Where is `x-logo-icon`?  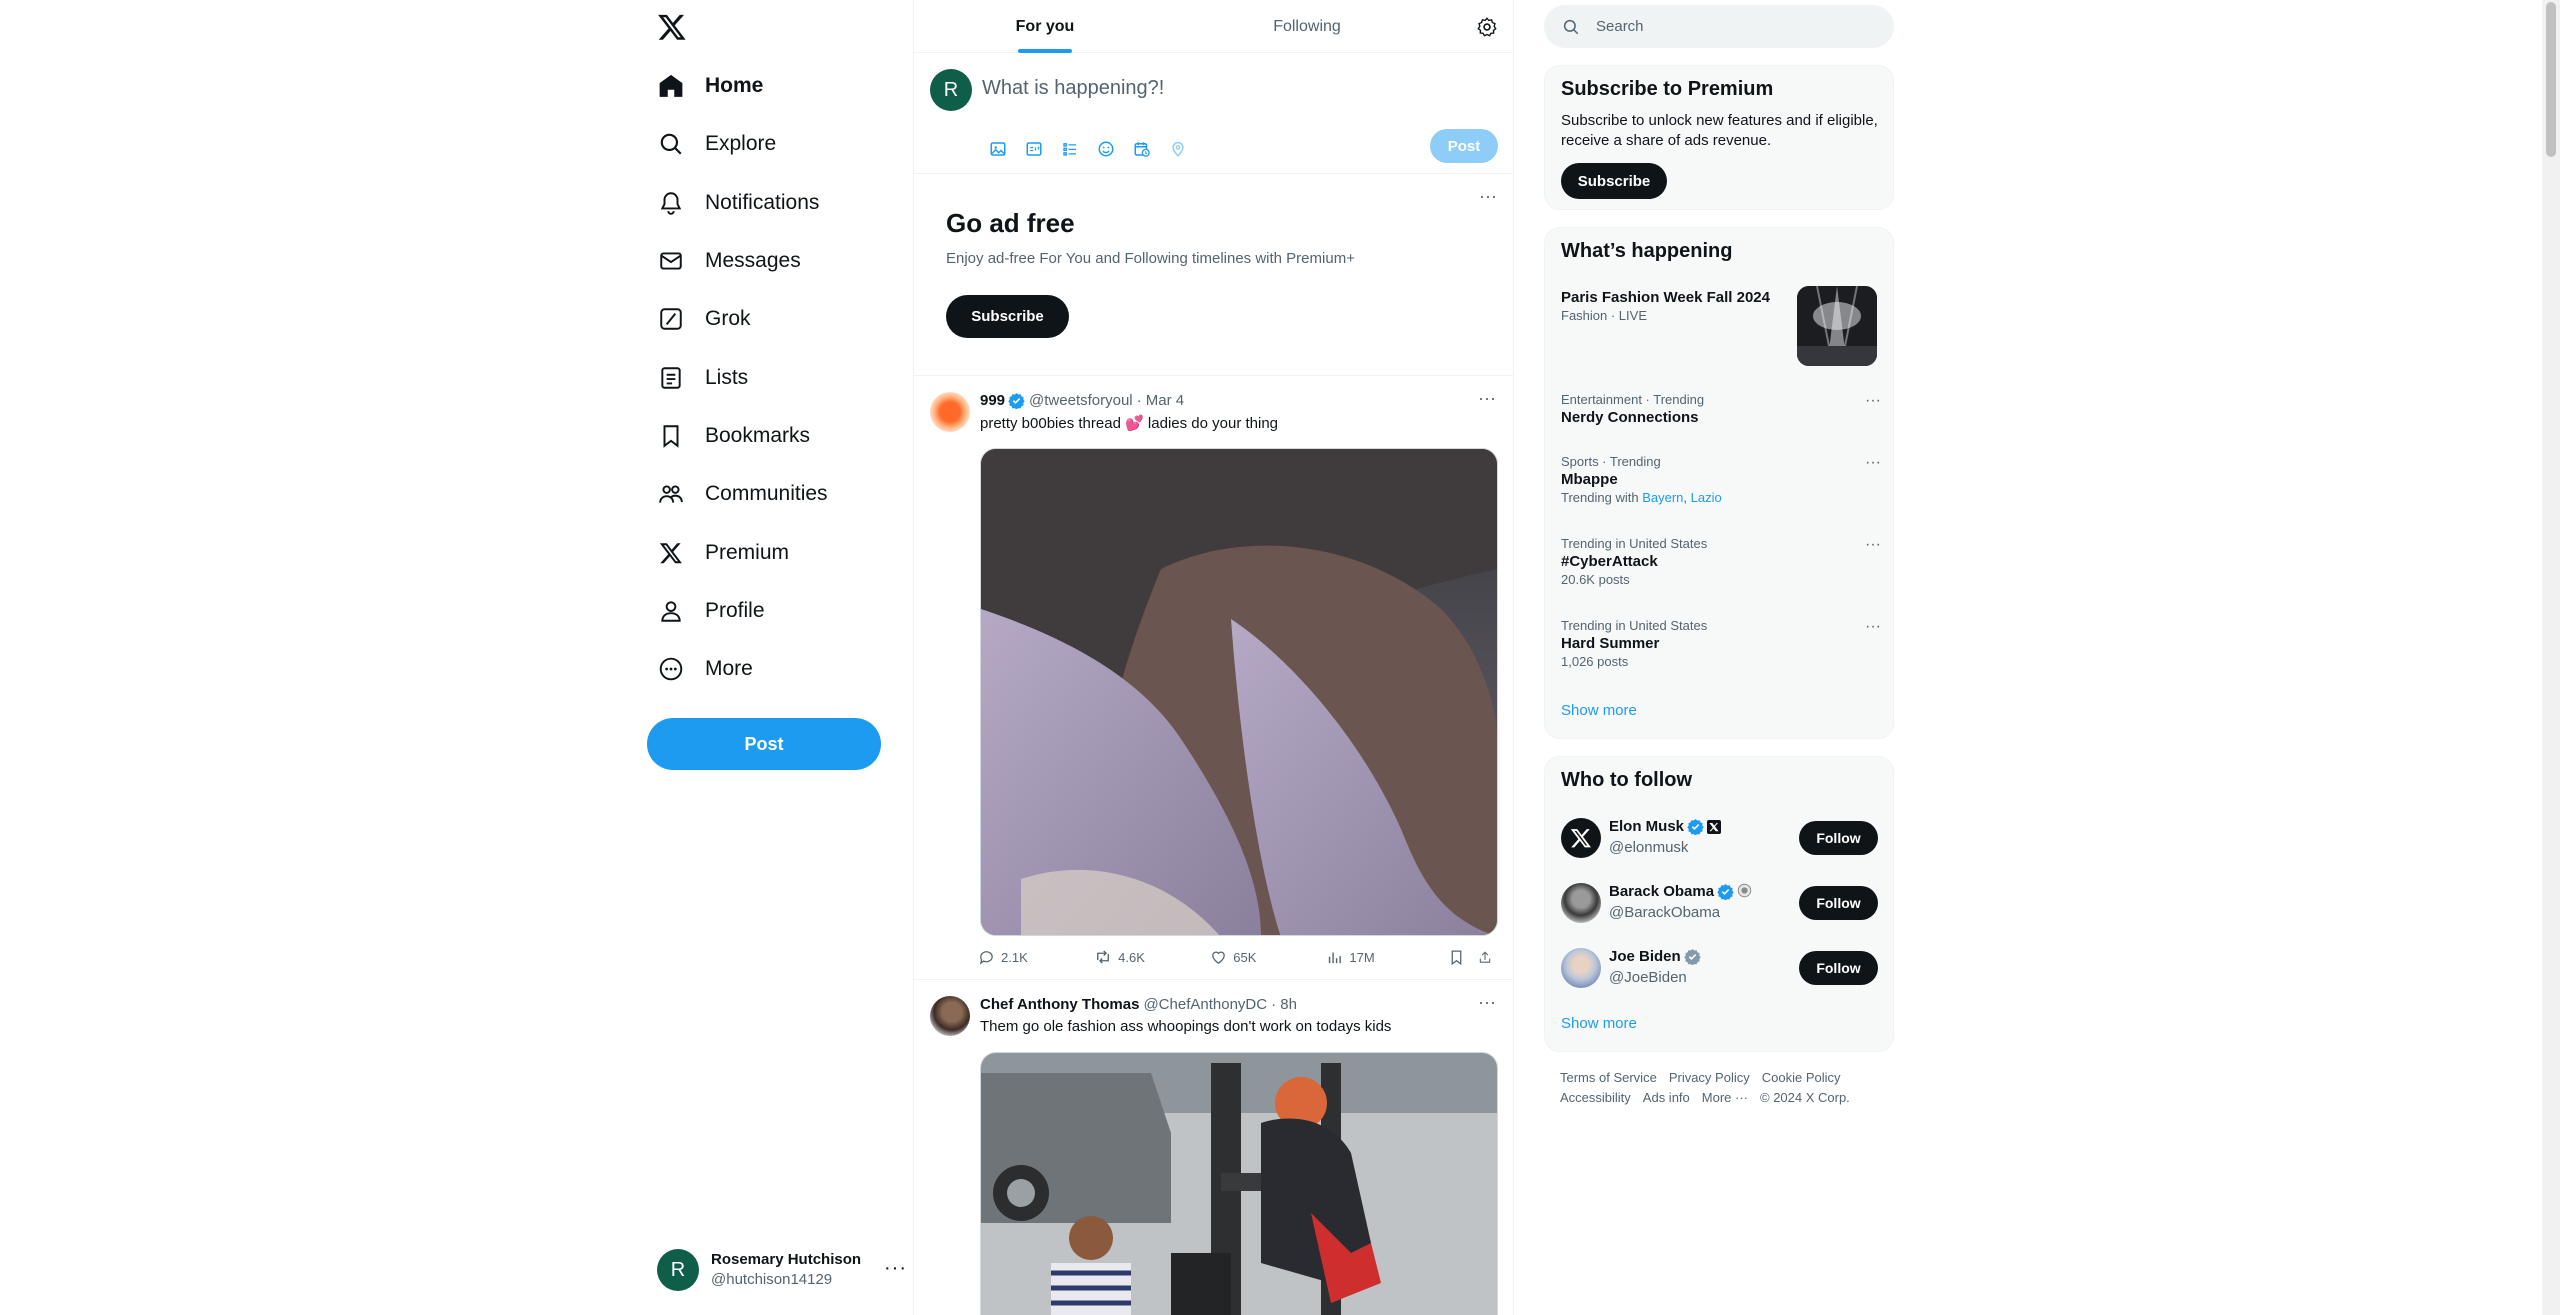
x-logo-icon is located at coordinates (674, 29).